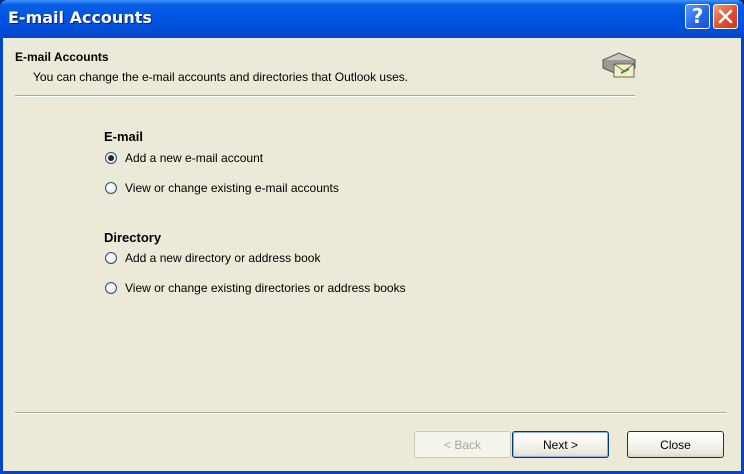 The image size is (744, 474). I want to click on radio-add-directory: Add a new directory or address book, so click(212, 258).